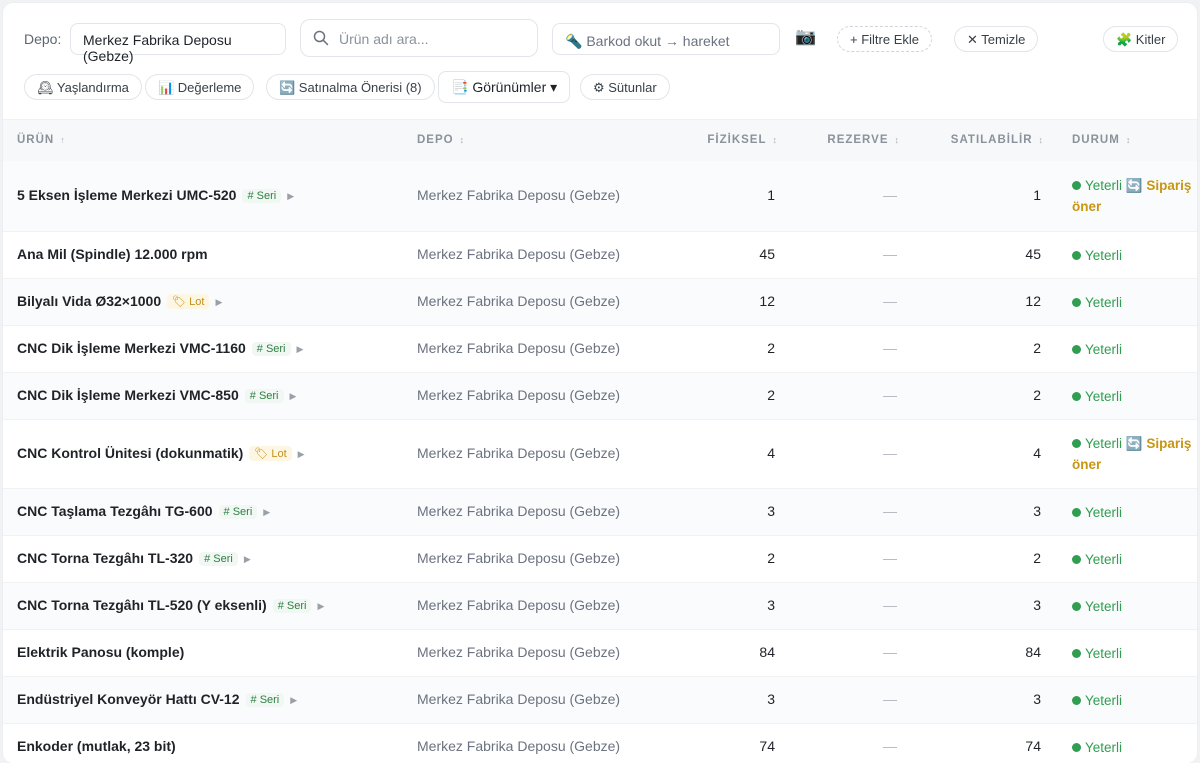  I want to click on purchase-suggestion-button: 🔄 Satınalma Önerisi (8), so click(350, 87).